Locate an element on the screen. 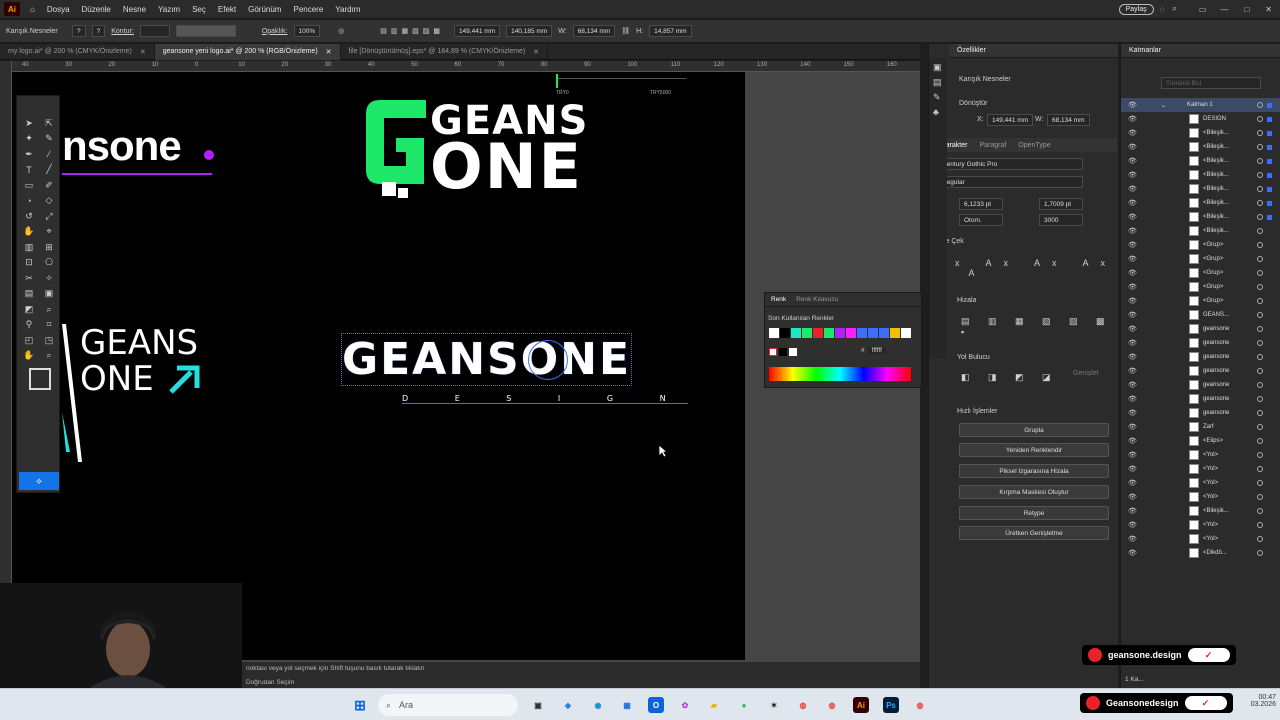 Image resolution: width=1280 pixels, height=720 pixels. tool-icon: ➤ is located at coordinates (29, 123).